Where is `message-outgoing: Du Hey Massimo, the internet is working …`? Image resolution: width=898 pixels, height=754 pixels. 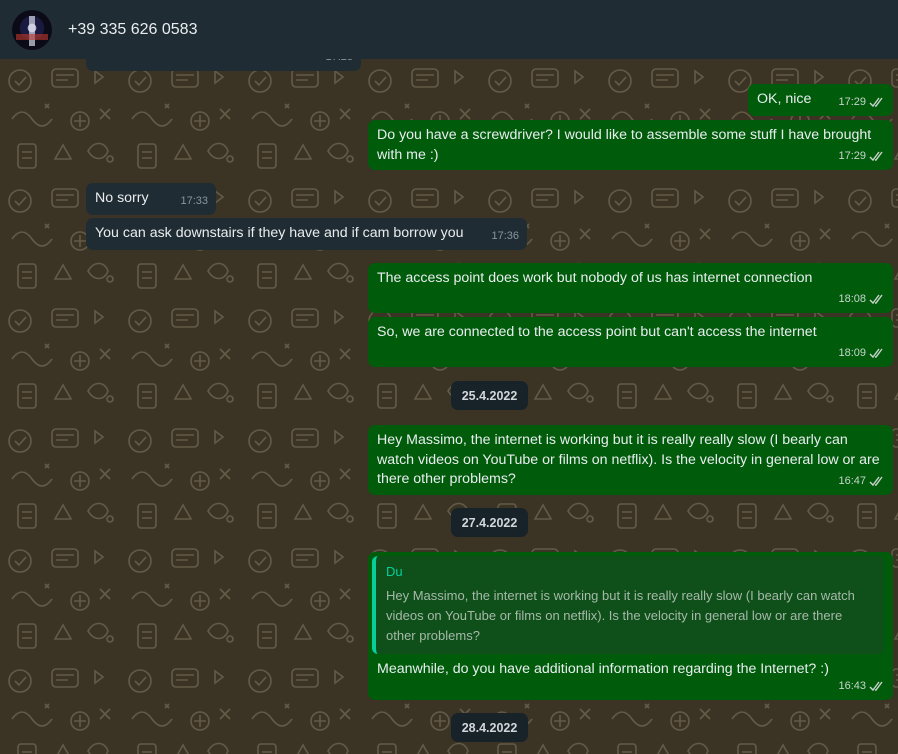
message-outgoing: Du Hey Massimo, the internet is working … is located at coordinates (630, 626).